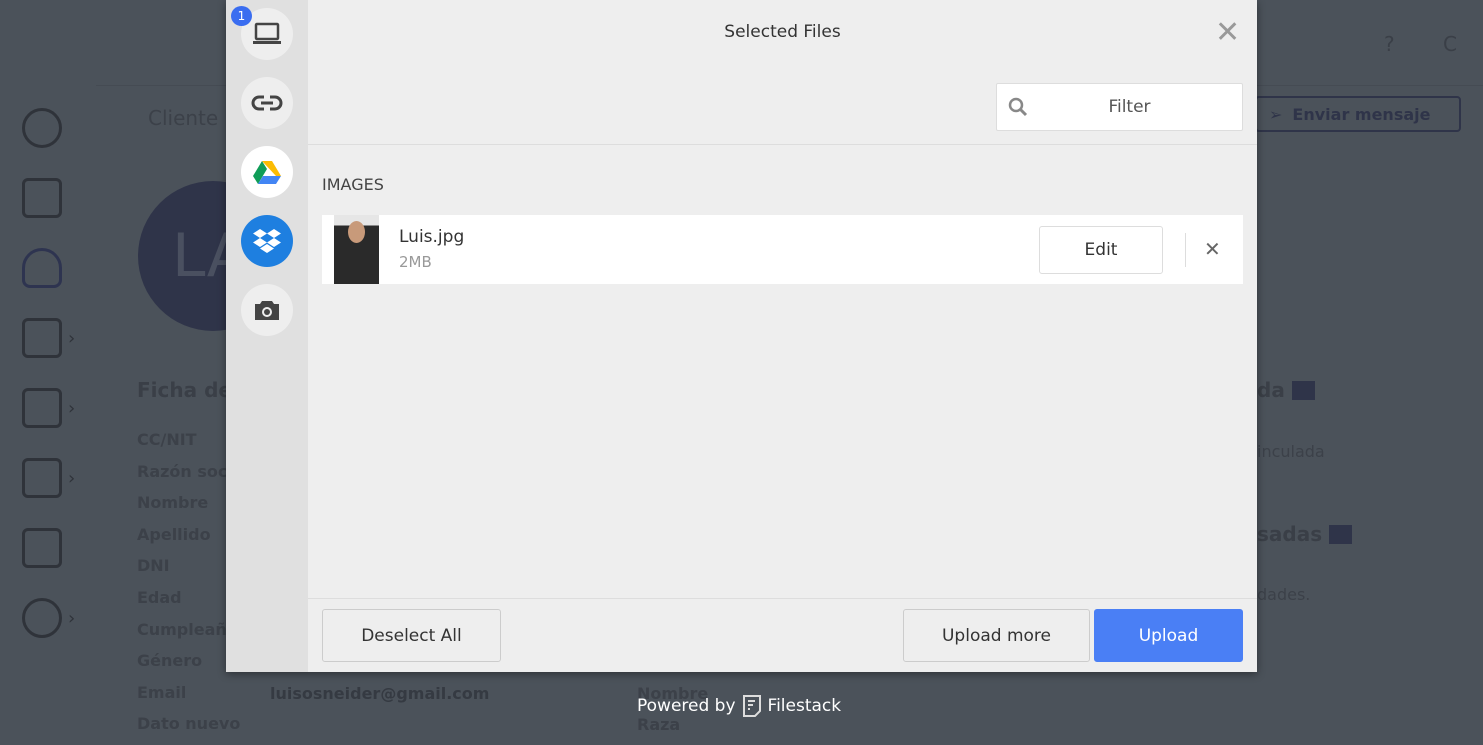 The width and height of the screenshot is (1483, 745). I want to click on section-title: Ficha de, so click(184, 390).